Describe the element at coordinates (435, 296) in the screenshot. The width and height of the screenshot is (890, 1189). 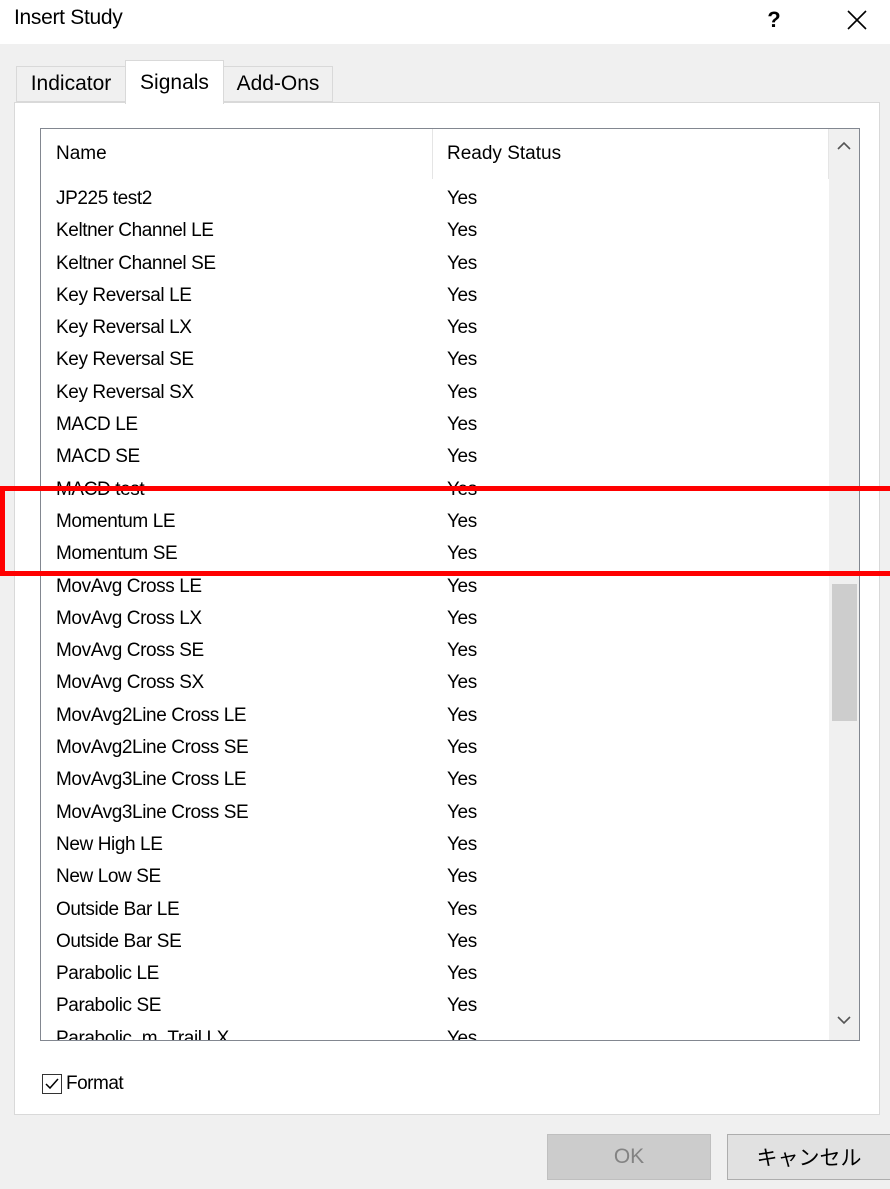
I see `list-item: Key Reversal LE Yes` at that location.